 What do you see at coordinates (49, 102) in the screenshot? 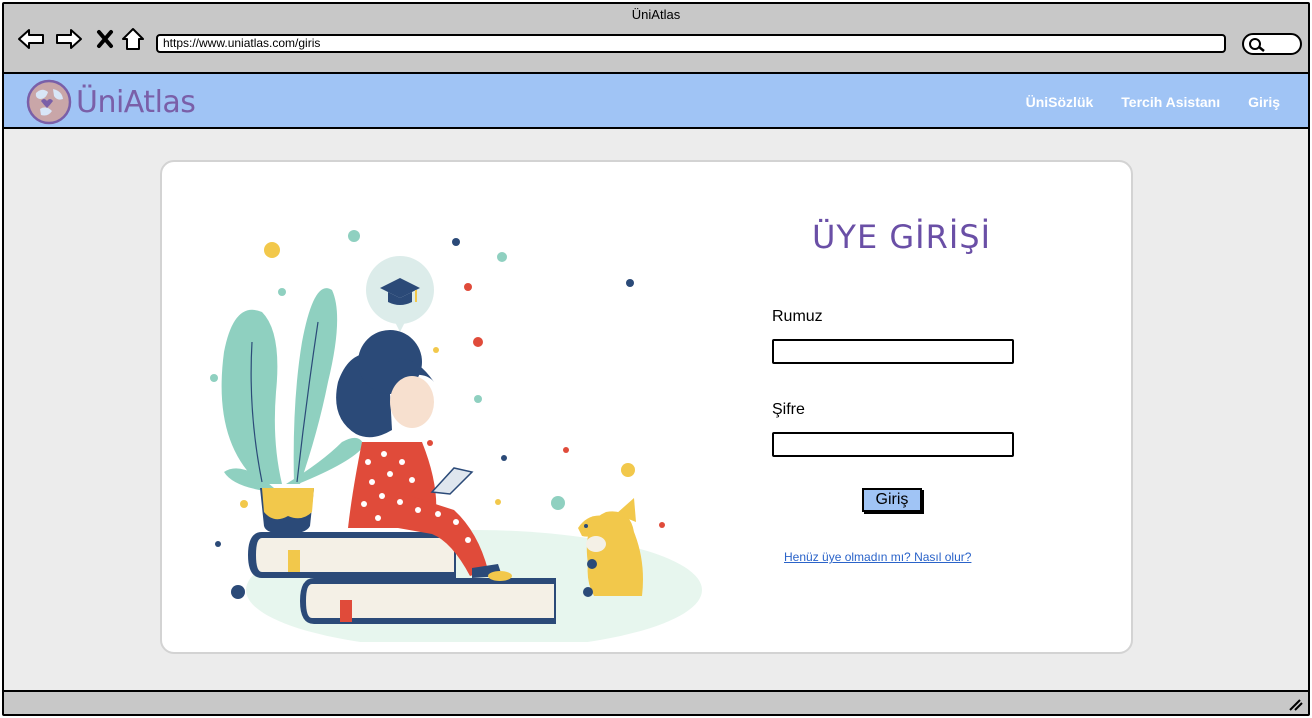
I see `globe-logo-icon` at bounding box center [49, 102].